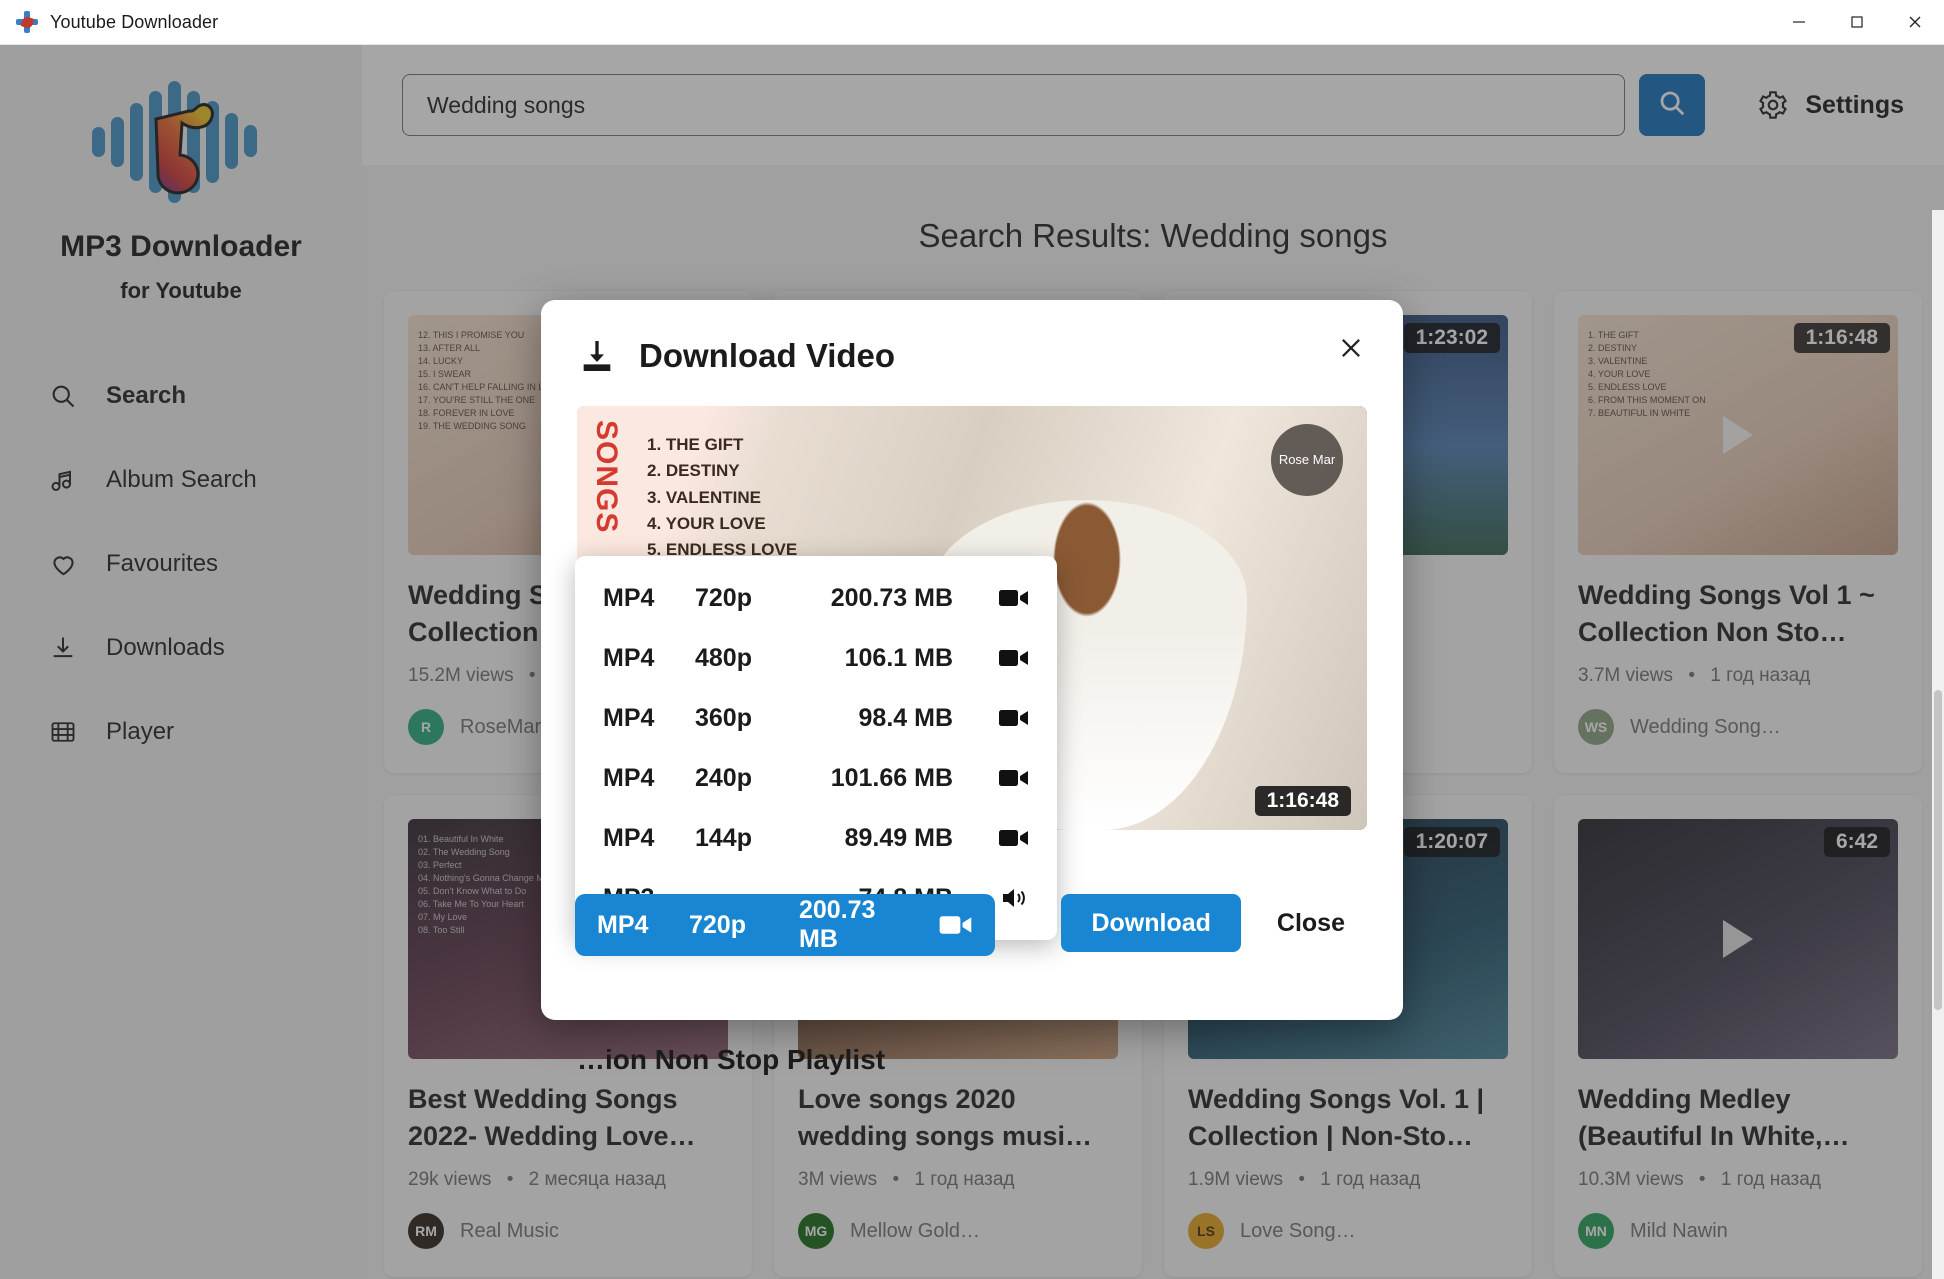  I want to click on format-size: 101.66 MB, so click(891, 777).